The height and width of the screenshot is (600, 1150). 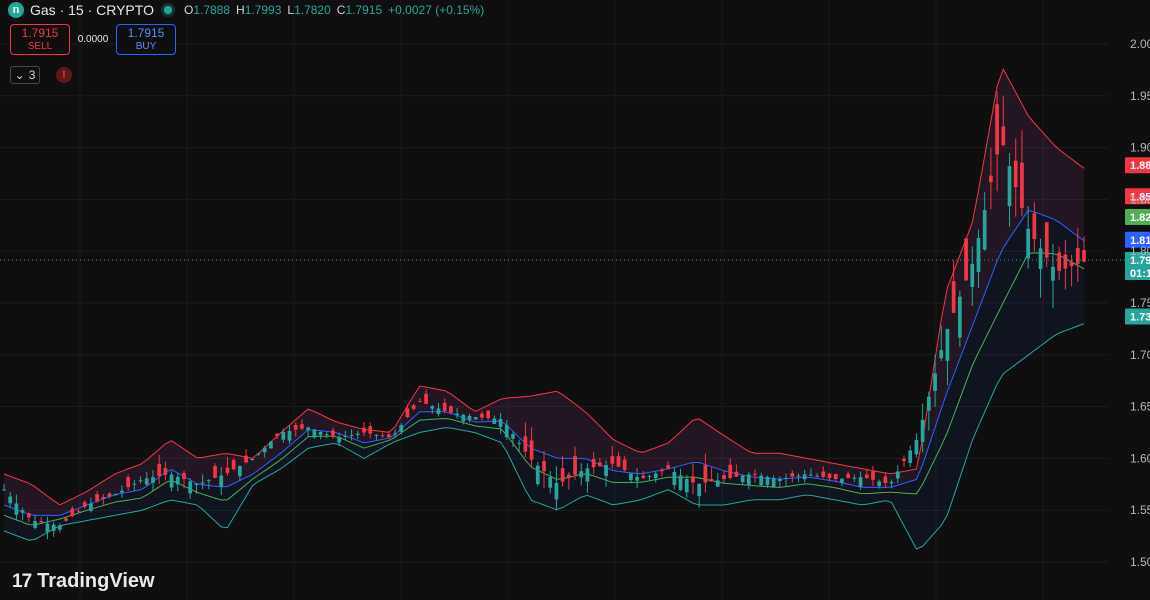 I want to click on y-tick-label: 1.70, so click(x=1140, y=355).